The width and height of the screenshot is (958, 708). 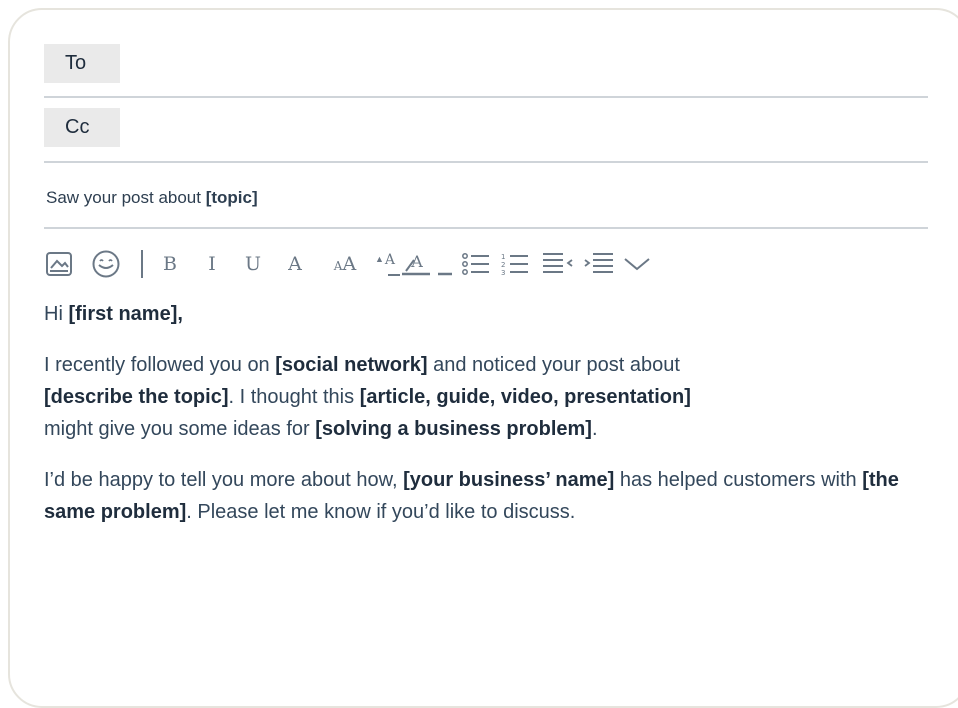 What do you see at coordinates (253, 264) in the screenshot?
I see `underline-icon: U` at bounding box center [253, 264].